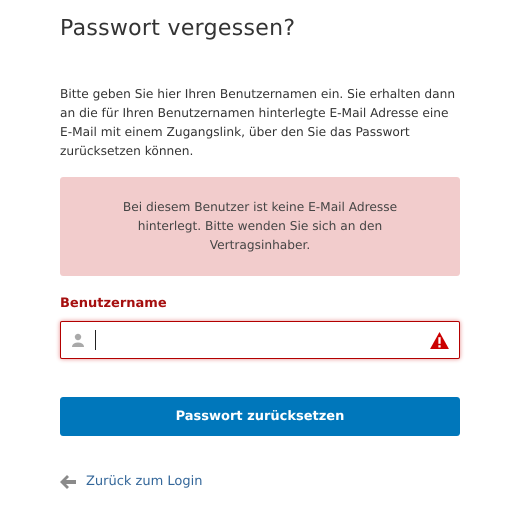  I want to click on back-to-login-link: Zurück zum Login, so click(131, 481).